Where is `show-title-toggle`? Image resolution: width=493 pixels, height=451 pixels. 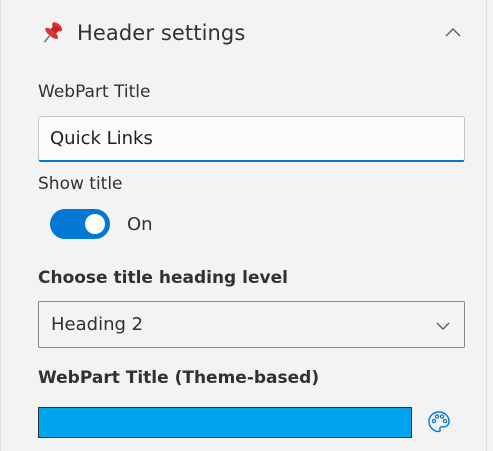
show-title-toggle is located at coordinates (80, 224).